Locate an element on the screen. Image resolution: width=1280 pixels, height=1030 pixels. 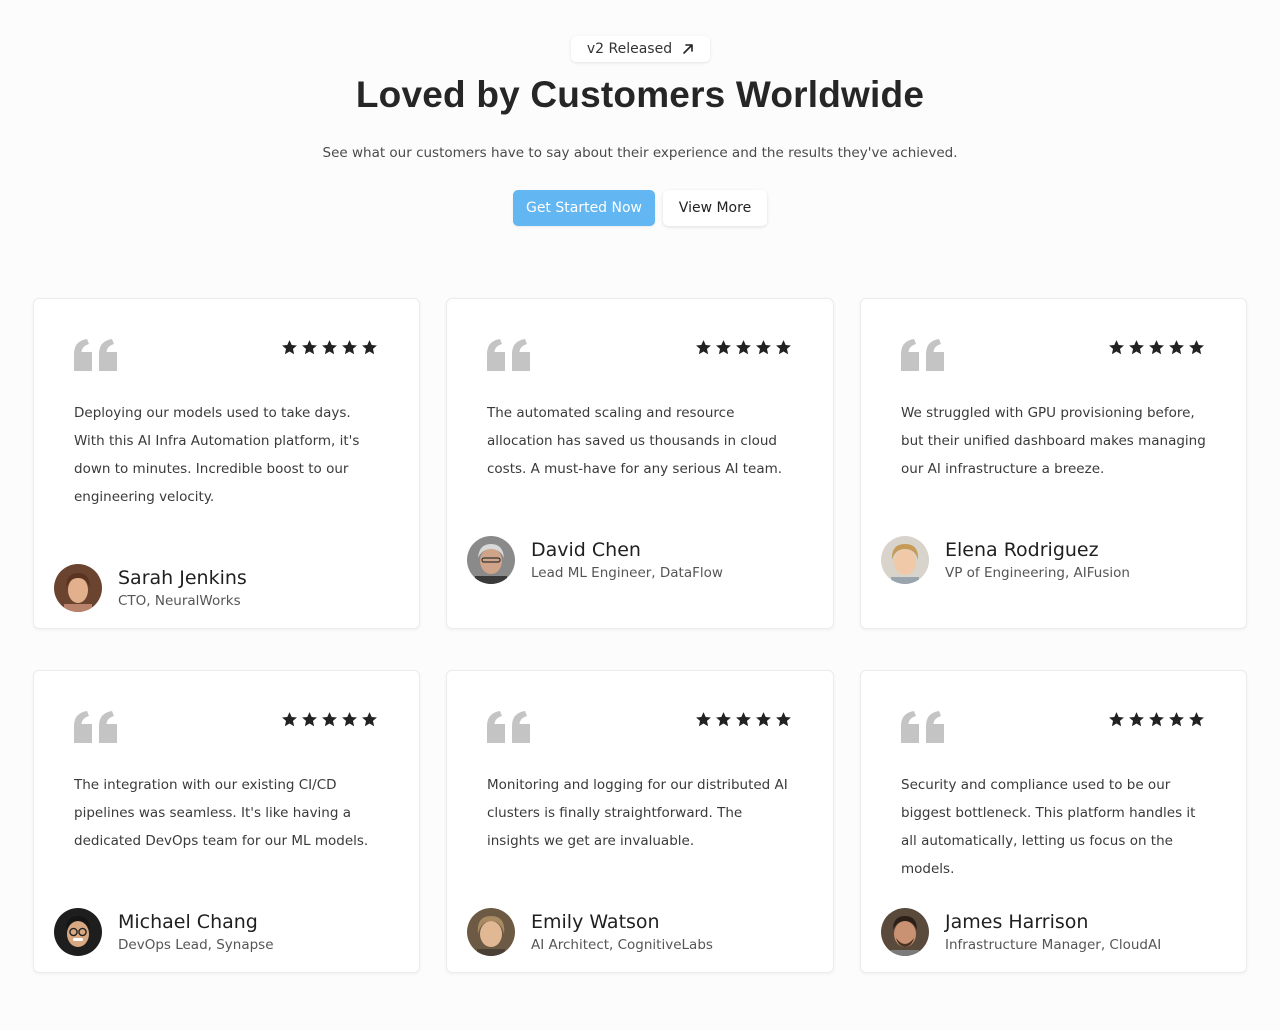
author-role: DevOps Lead, Synapse is located at coordinates (196, 945).